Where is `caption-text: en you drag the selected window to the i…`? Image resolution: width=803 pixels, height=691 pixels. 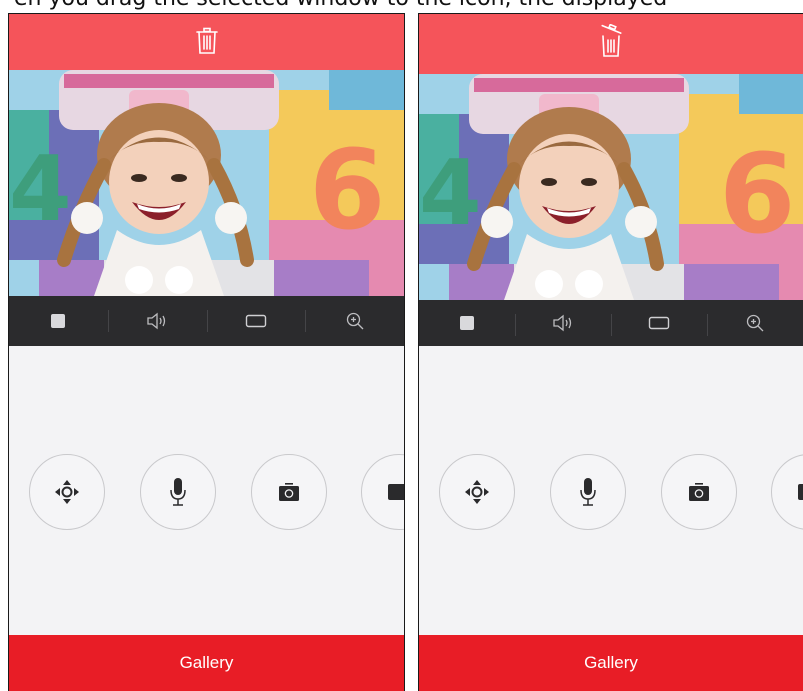
caption-text: en you drag the selected window to the i… is located at coordinates (401, 5).